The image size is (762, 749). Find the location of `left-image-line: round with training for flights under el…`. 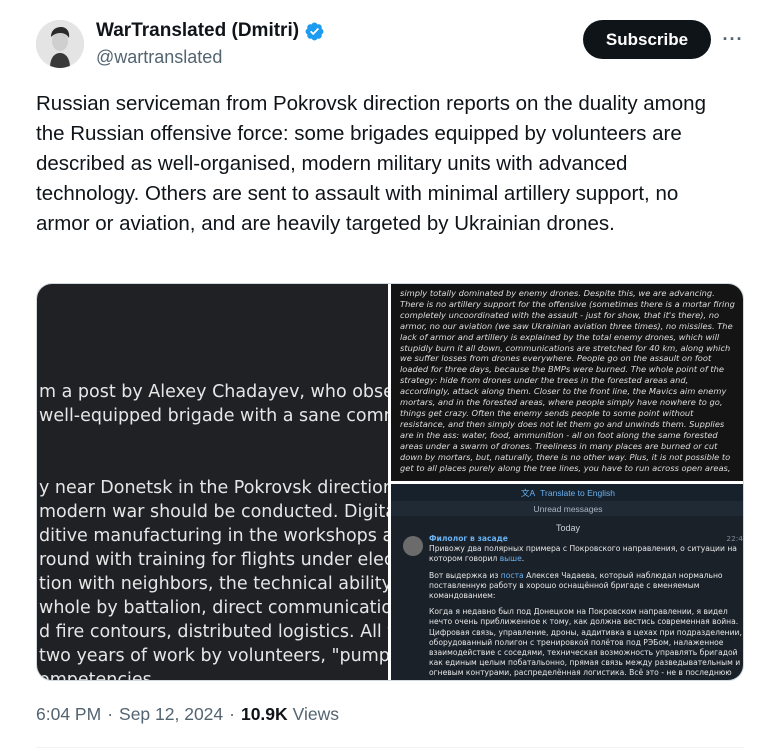

left-image-line: round with training for flights under el… is located at coordinates (213, 560).